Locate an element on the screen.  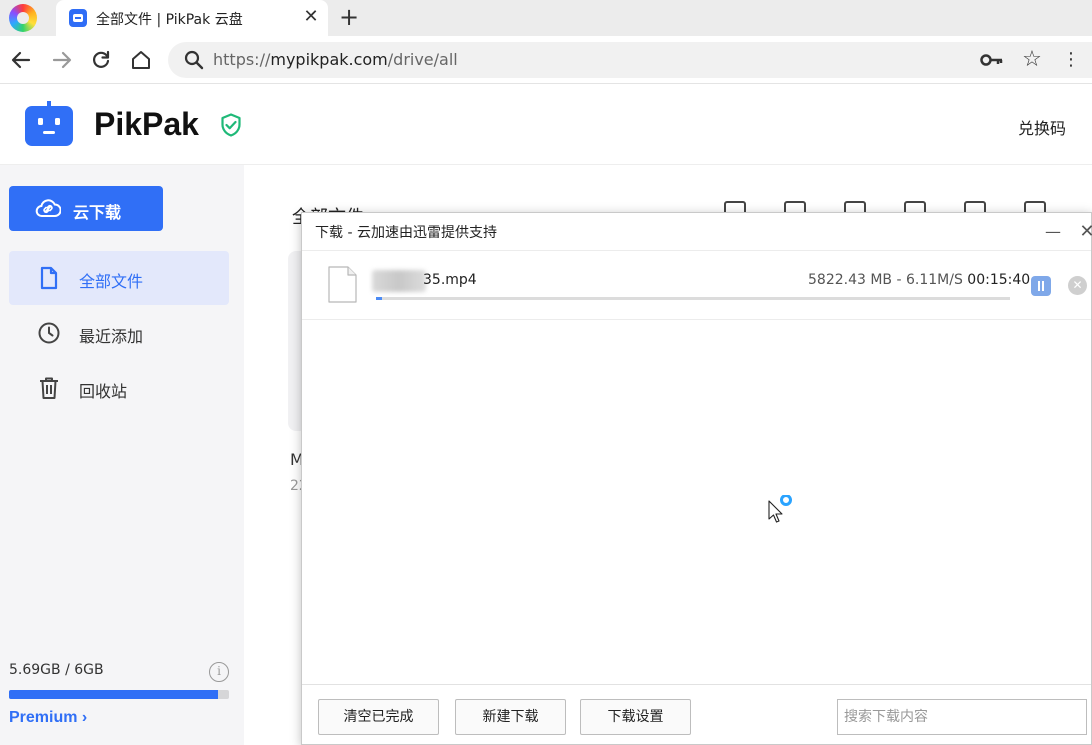
blurred-filename is located at coordinates (399, 281).